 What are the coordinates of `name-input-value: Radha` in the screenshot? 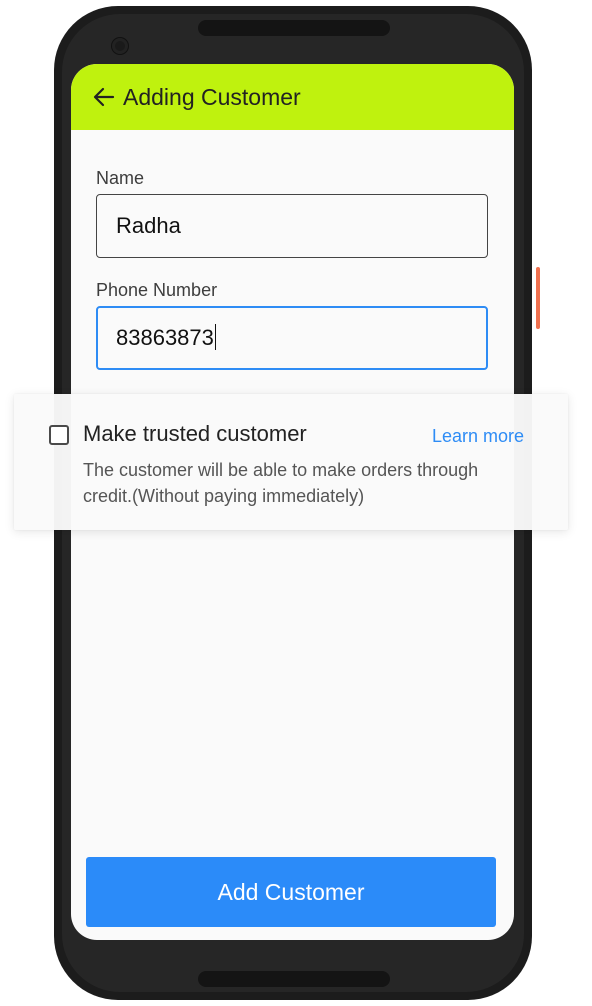 It's located at (148, 225).